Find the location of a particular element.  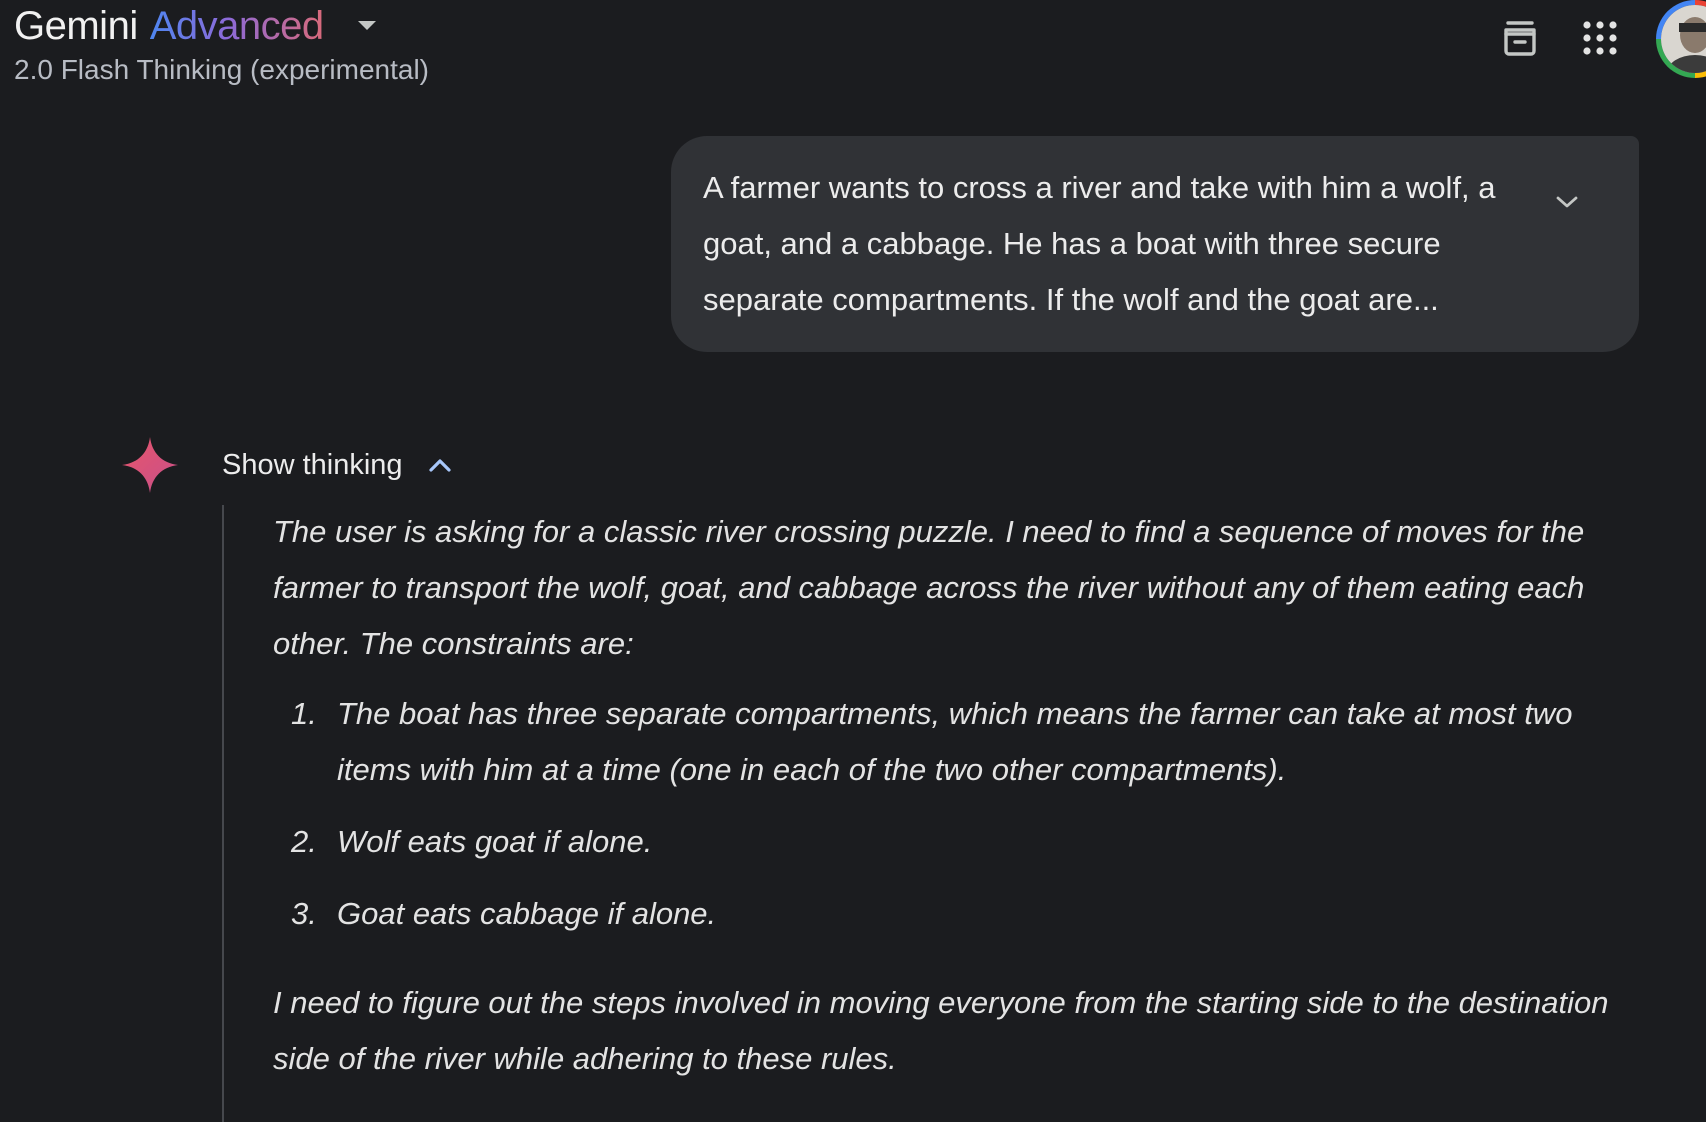

list-number: 3. is located at coordinates (304, 913).